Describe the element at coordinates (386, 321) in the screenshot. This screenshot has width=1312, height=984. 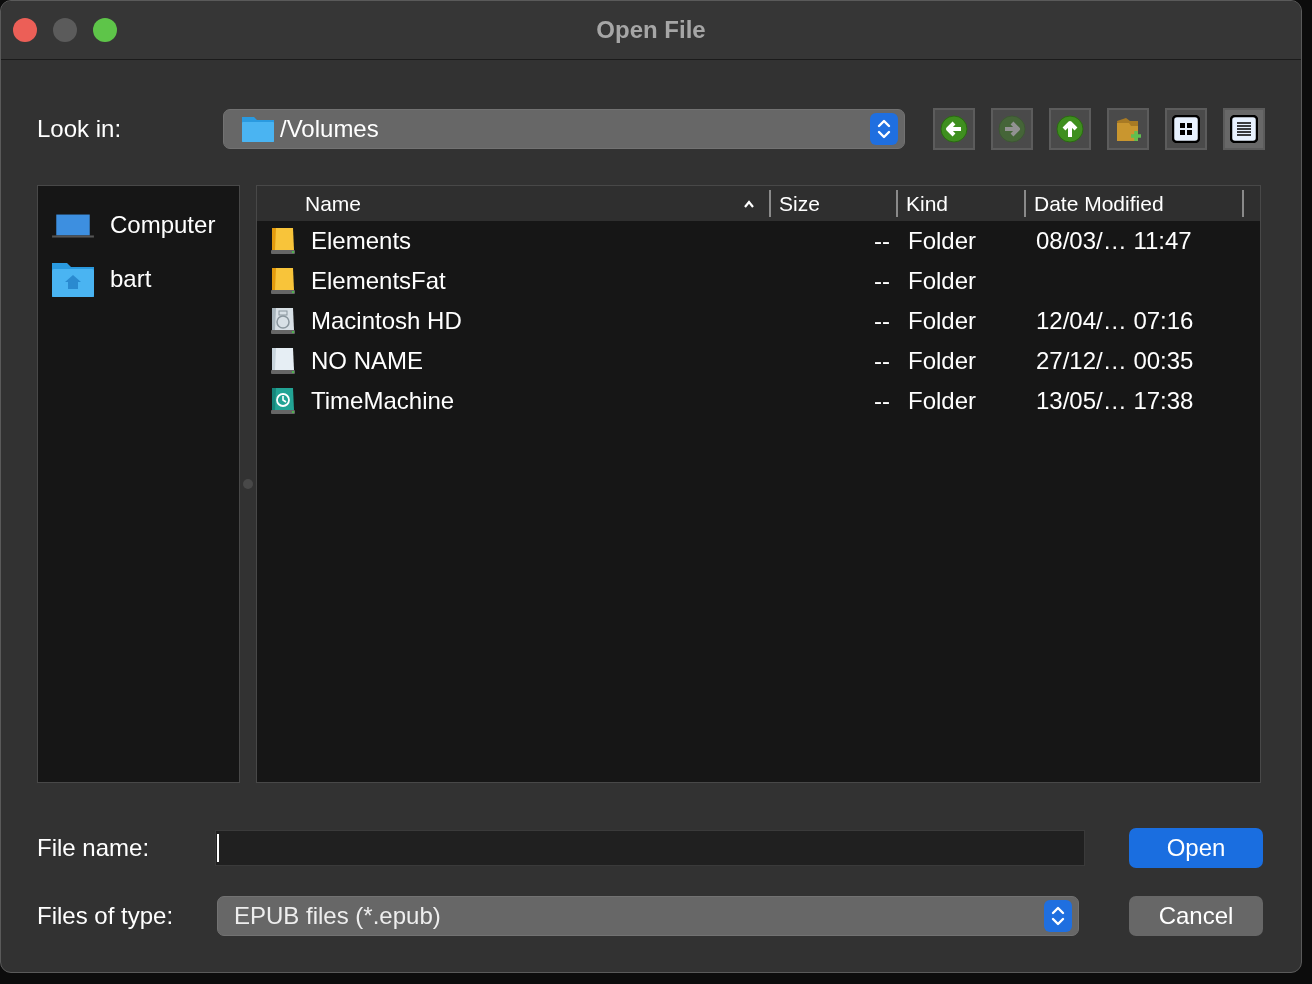
I see `file-name: Macintosh HD` at that location.